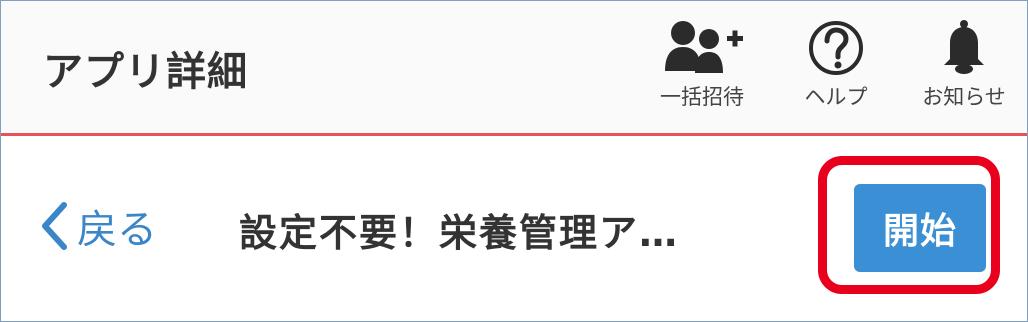  Describe the element at coordinates (702, 97) in the screenshot. I see `bulk-invite-label: 一括招待` at that location.